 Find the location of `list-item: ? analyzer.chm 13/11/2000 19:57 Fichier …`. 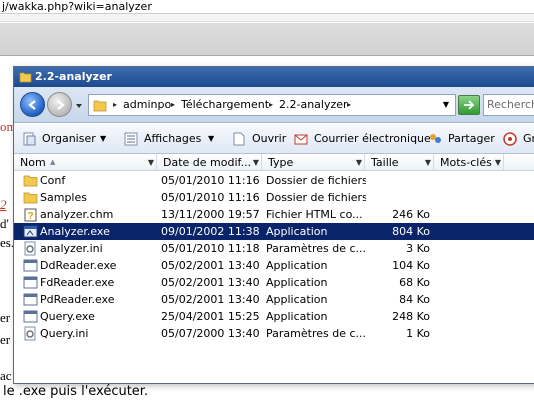

list-item: ? analyzer.chm 13/11/2000 19:57 Fichier … is located at coordinates (274, 214).